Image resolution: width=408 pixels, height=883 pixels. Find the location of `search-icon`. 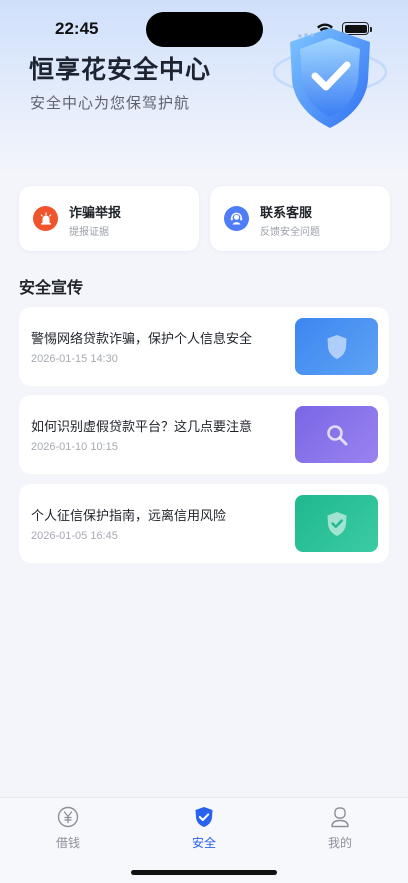

search-icon is located at coordinates (336, 434).